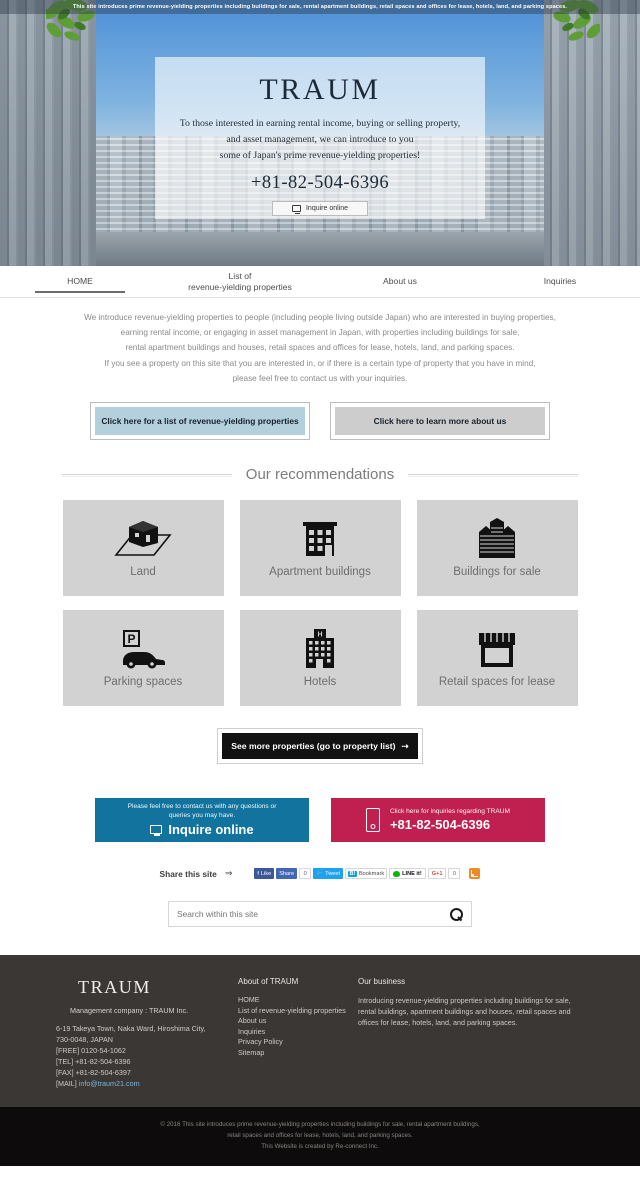 Image resolution: width=640 pixels, height=1188 pixels. What do you see at coordinates (397, 873) in the screenshot?
I see `line-icon` at bounding box center [397, 873].